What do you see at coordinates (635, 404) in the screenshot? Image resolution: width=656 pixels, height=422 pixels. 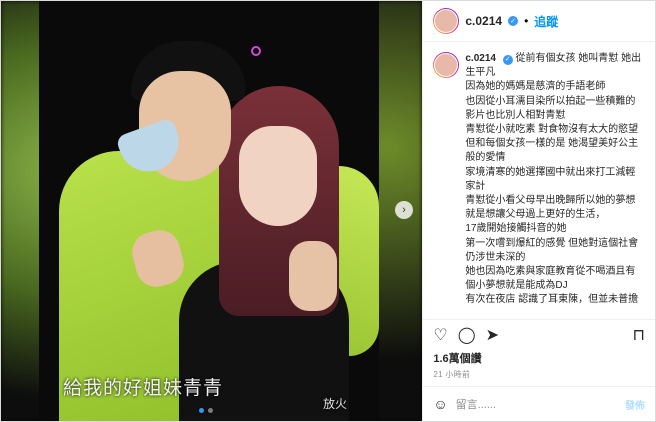 I see `post-comment-button: 發佈` at bounding box center [635, 404].